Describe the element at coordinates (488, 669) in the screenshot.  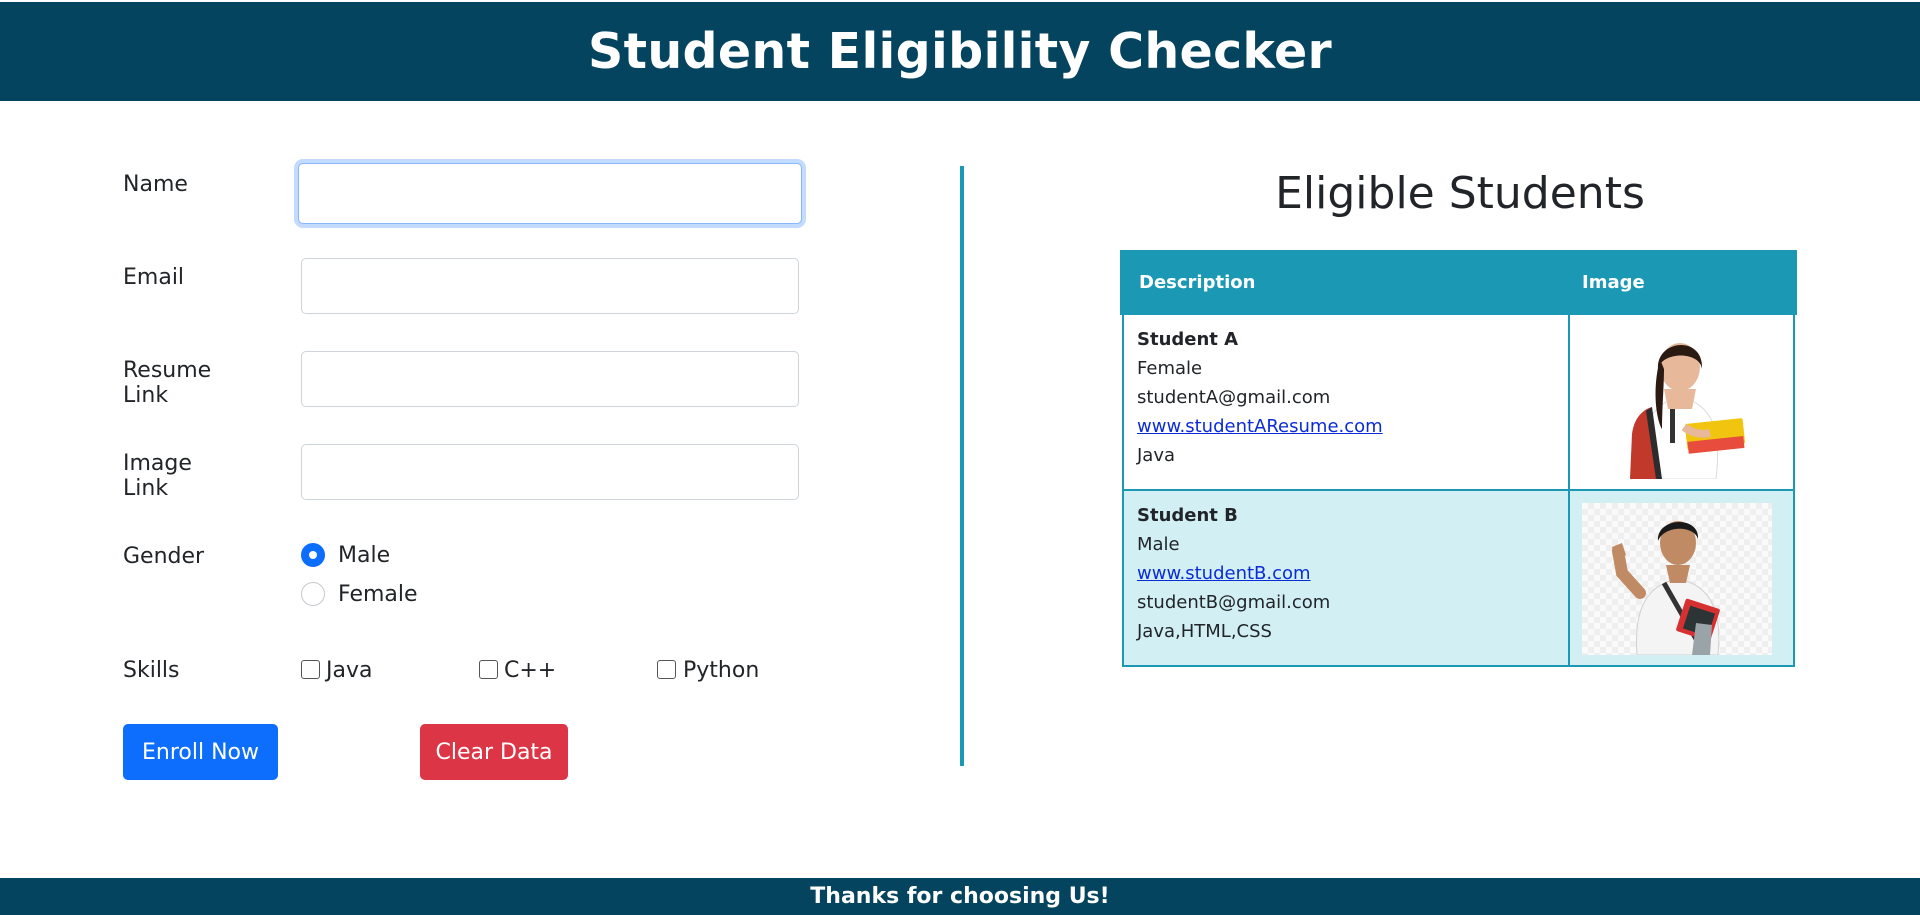
I see `skill-cpp-checkbox` at that location.